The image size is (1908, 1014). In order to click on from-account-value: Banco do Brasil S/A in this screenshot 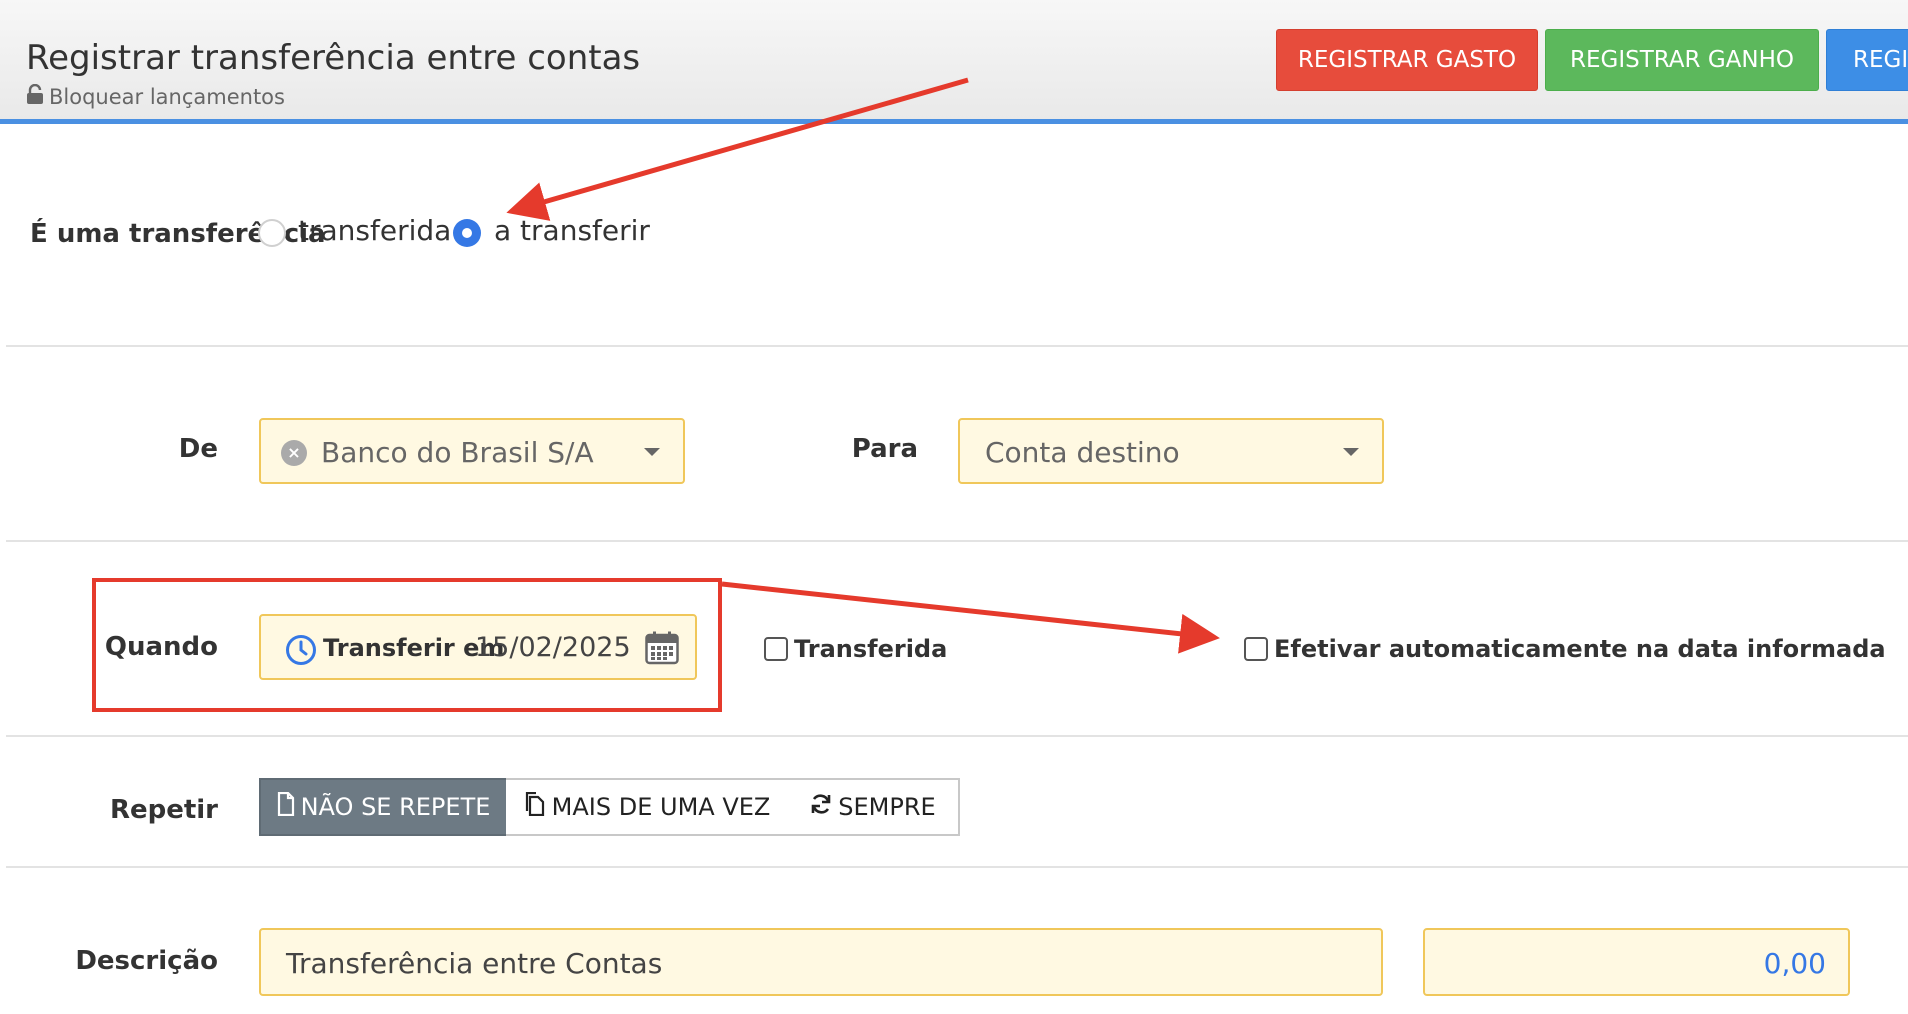, I will do `click(457, 452)`.